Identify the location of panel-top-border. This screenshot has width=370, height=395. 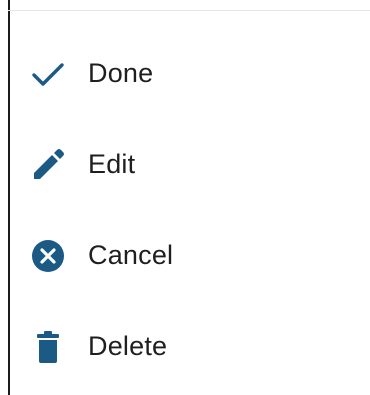
(189, 10).